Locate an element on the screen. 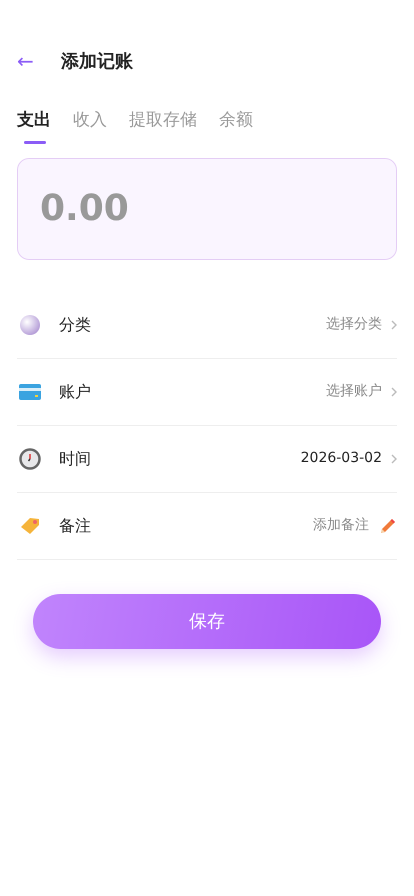 This screenshot has width=414, height=896. sphere-icon is located at coordinates (30, 325).